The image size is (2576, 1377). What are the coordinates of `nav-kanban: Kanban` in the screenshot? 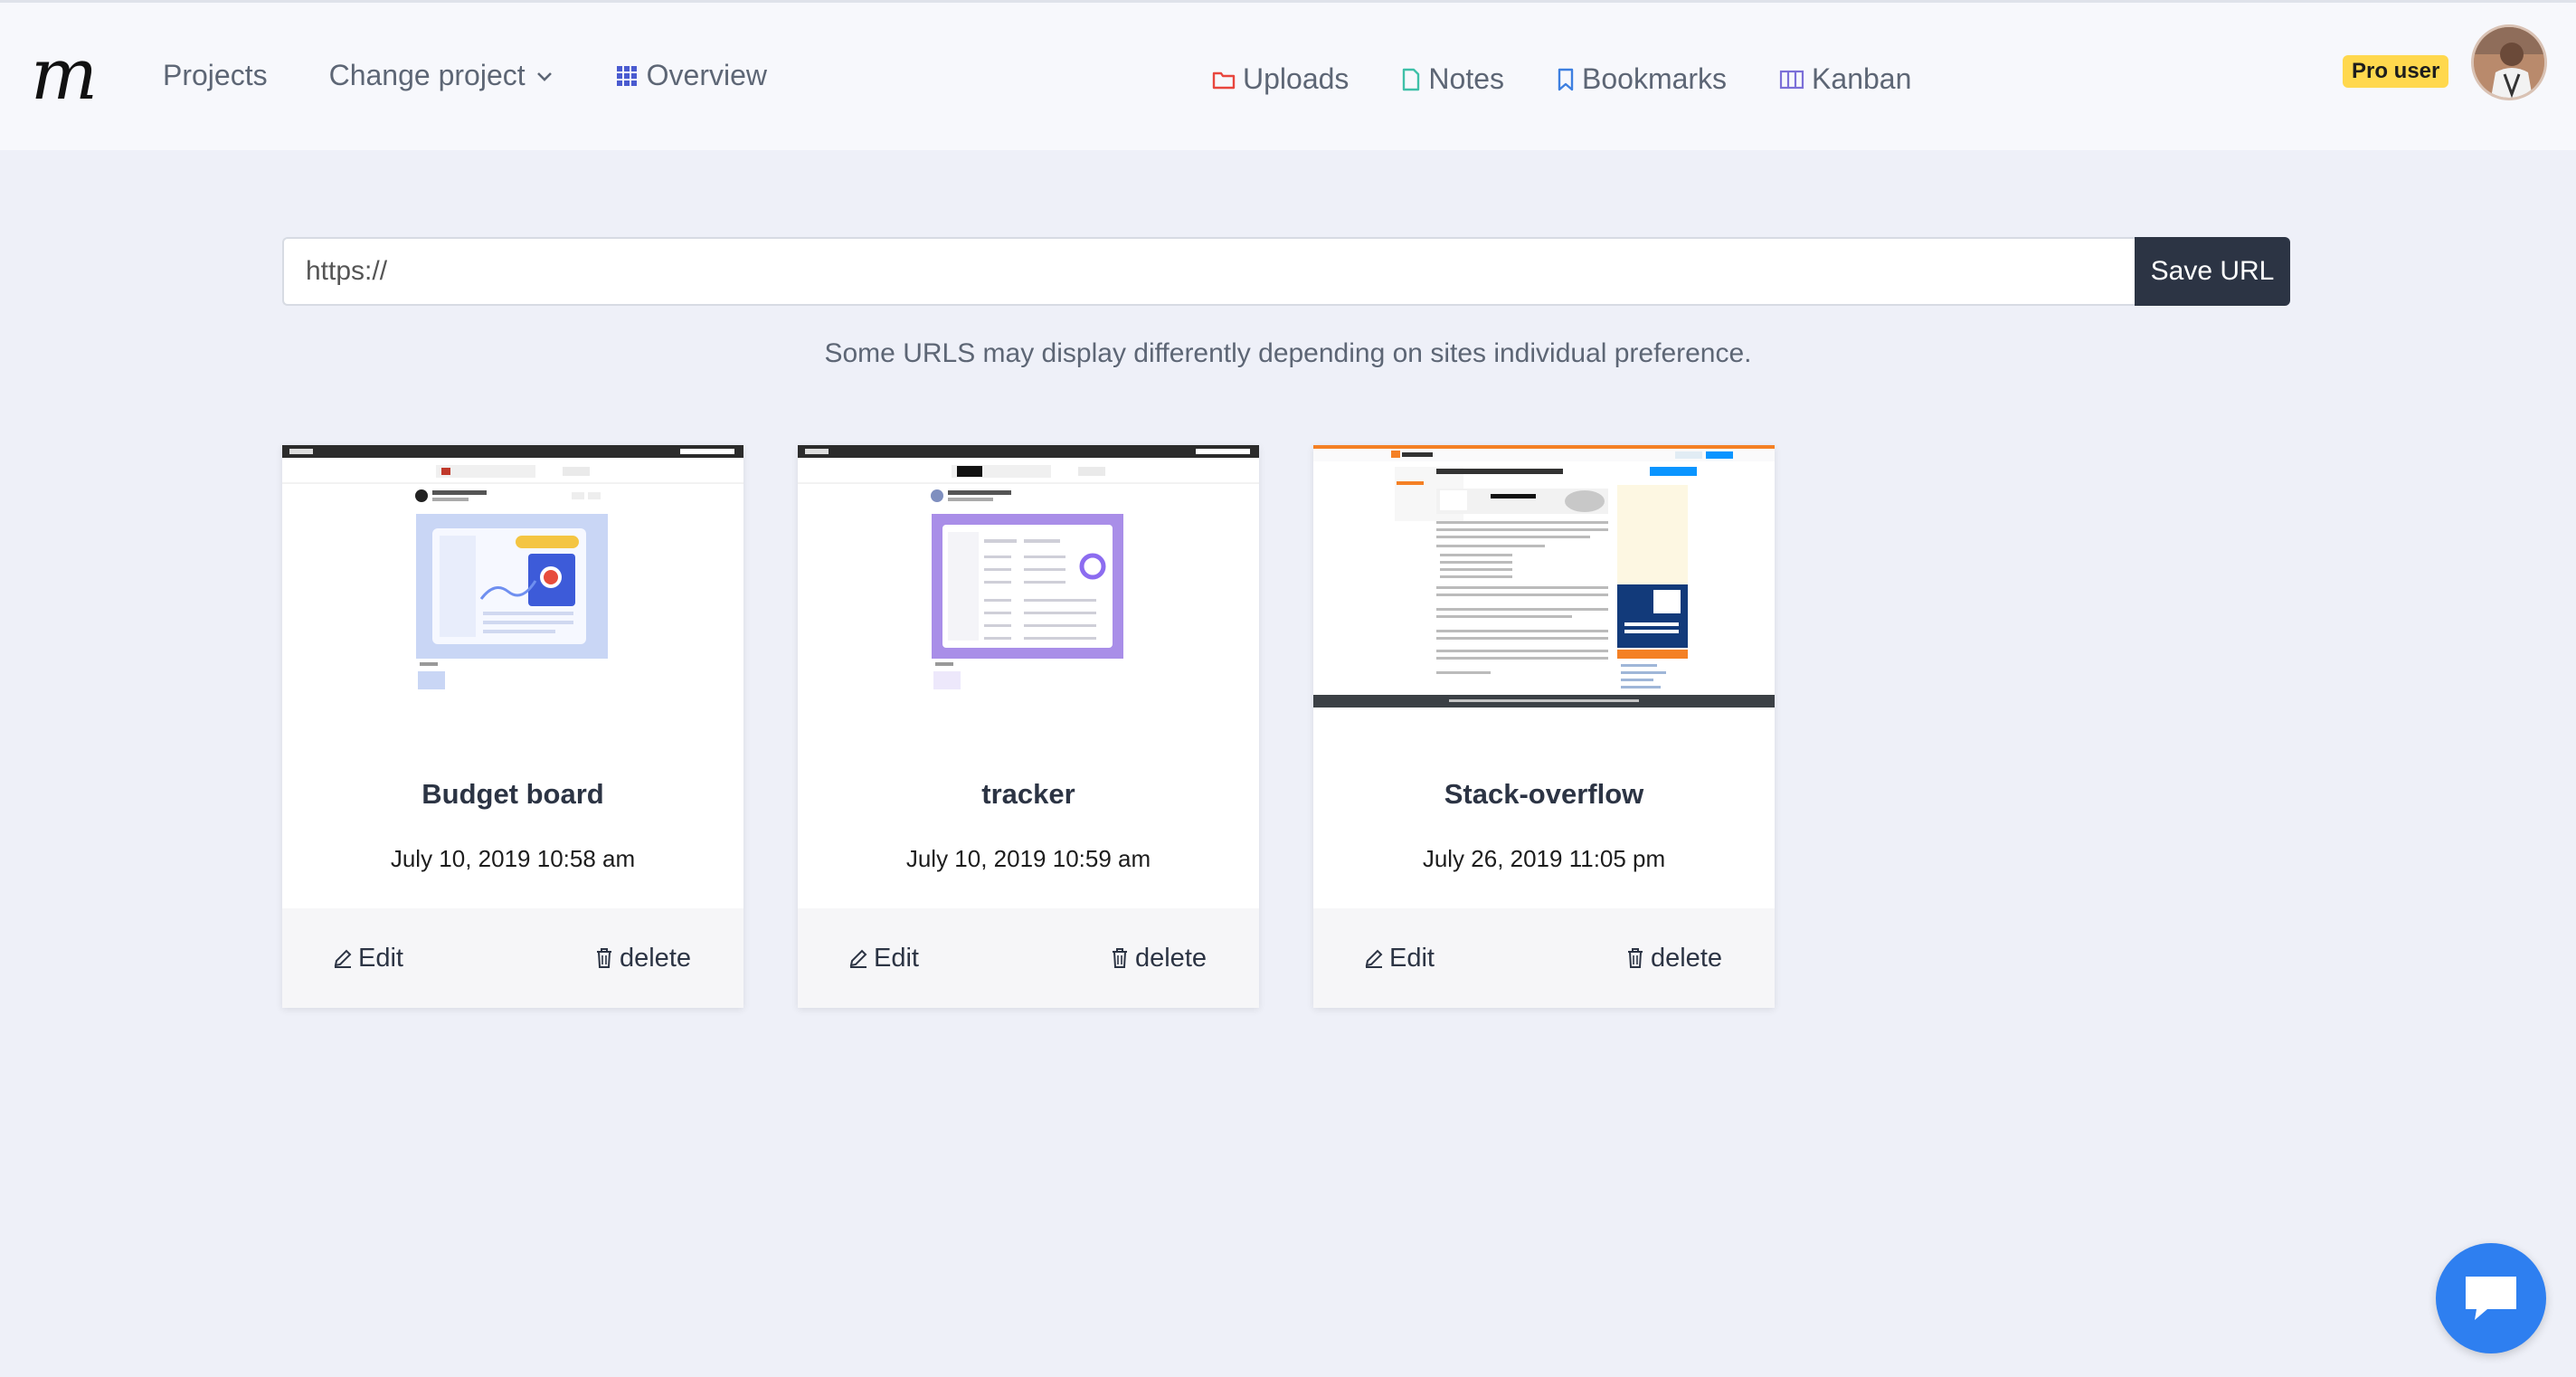 It's located at (1845, 79).